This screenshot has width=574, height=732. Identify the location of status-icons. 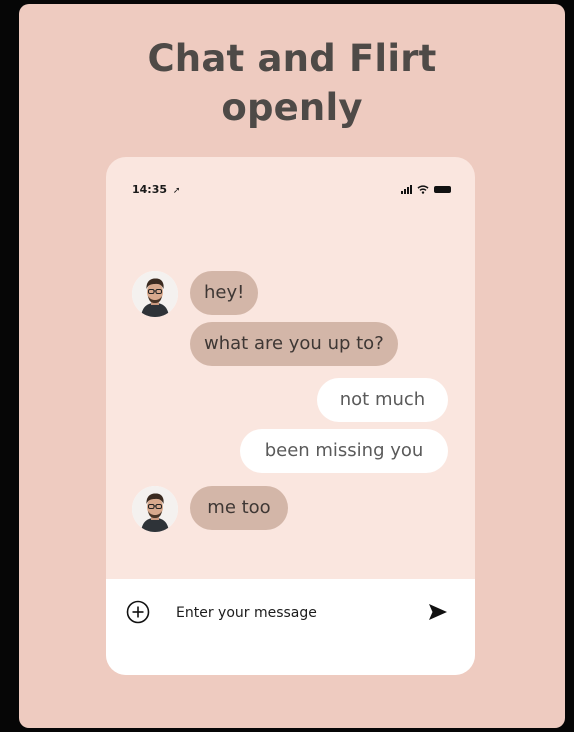
(426, 189).